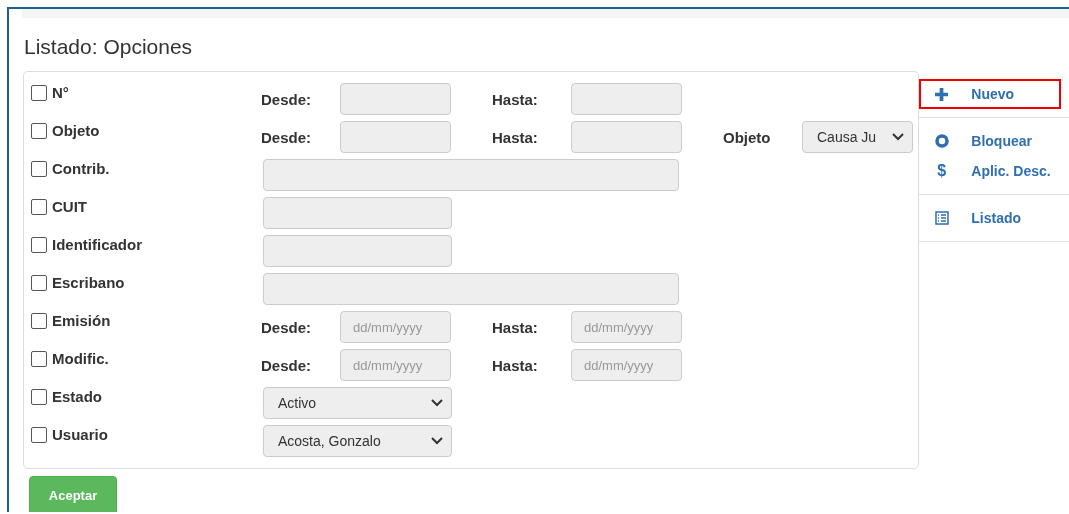 The height and width of the screenshot is (514, 1069). What do you see at coordinates (88, 282) in the screenshot?
I see `filter-label: Escribano` at bounding box center [88, 282].